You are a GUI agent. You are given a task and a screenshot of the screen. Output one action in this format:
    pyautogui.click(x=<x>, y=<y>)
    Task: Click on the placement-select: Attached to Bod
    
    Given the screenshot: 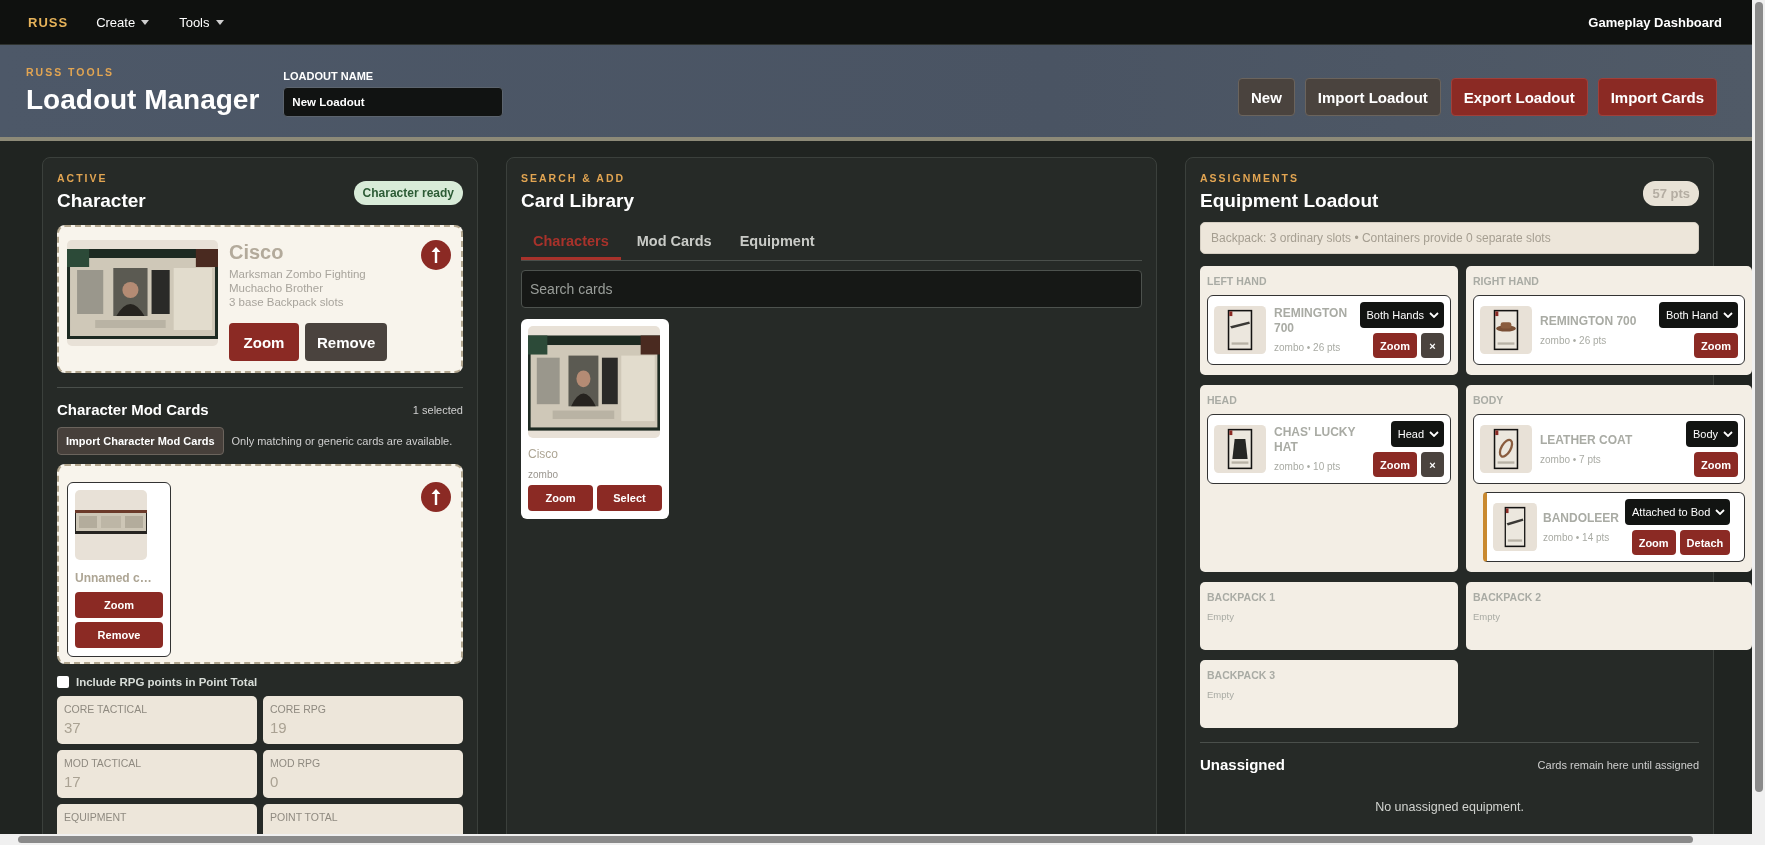 What is the action you would take?
    pyautogui.click(x=1678, y=512)
    